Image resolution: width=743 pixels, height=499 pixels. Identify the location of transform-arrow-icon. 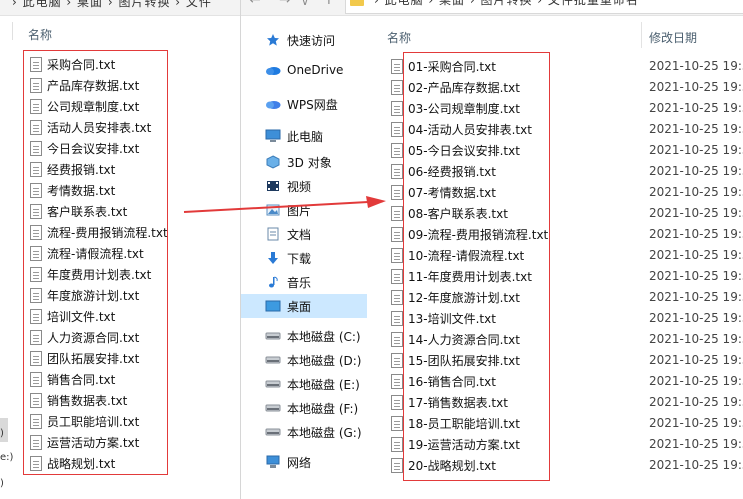
(284, 204).